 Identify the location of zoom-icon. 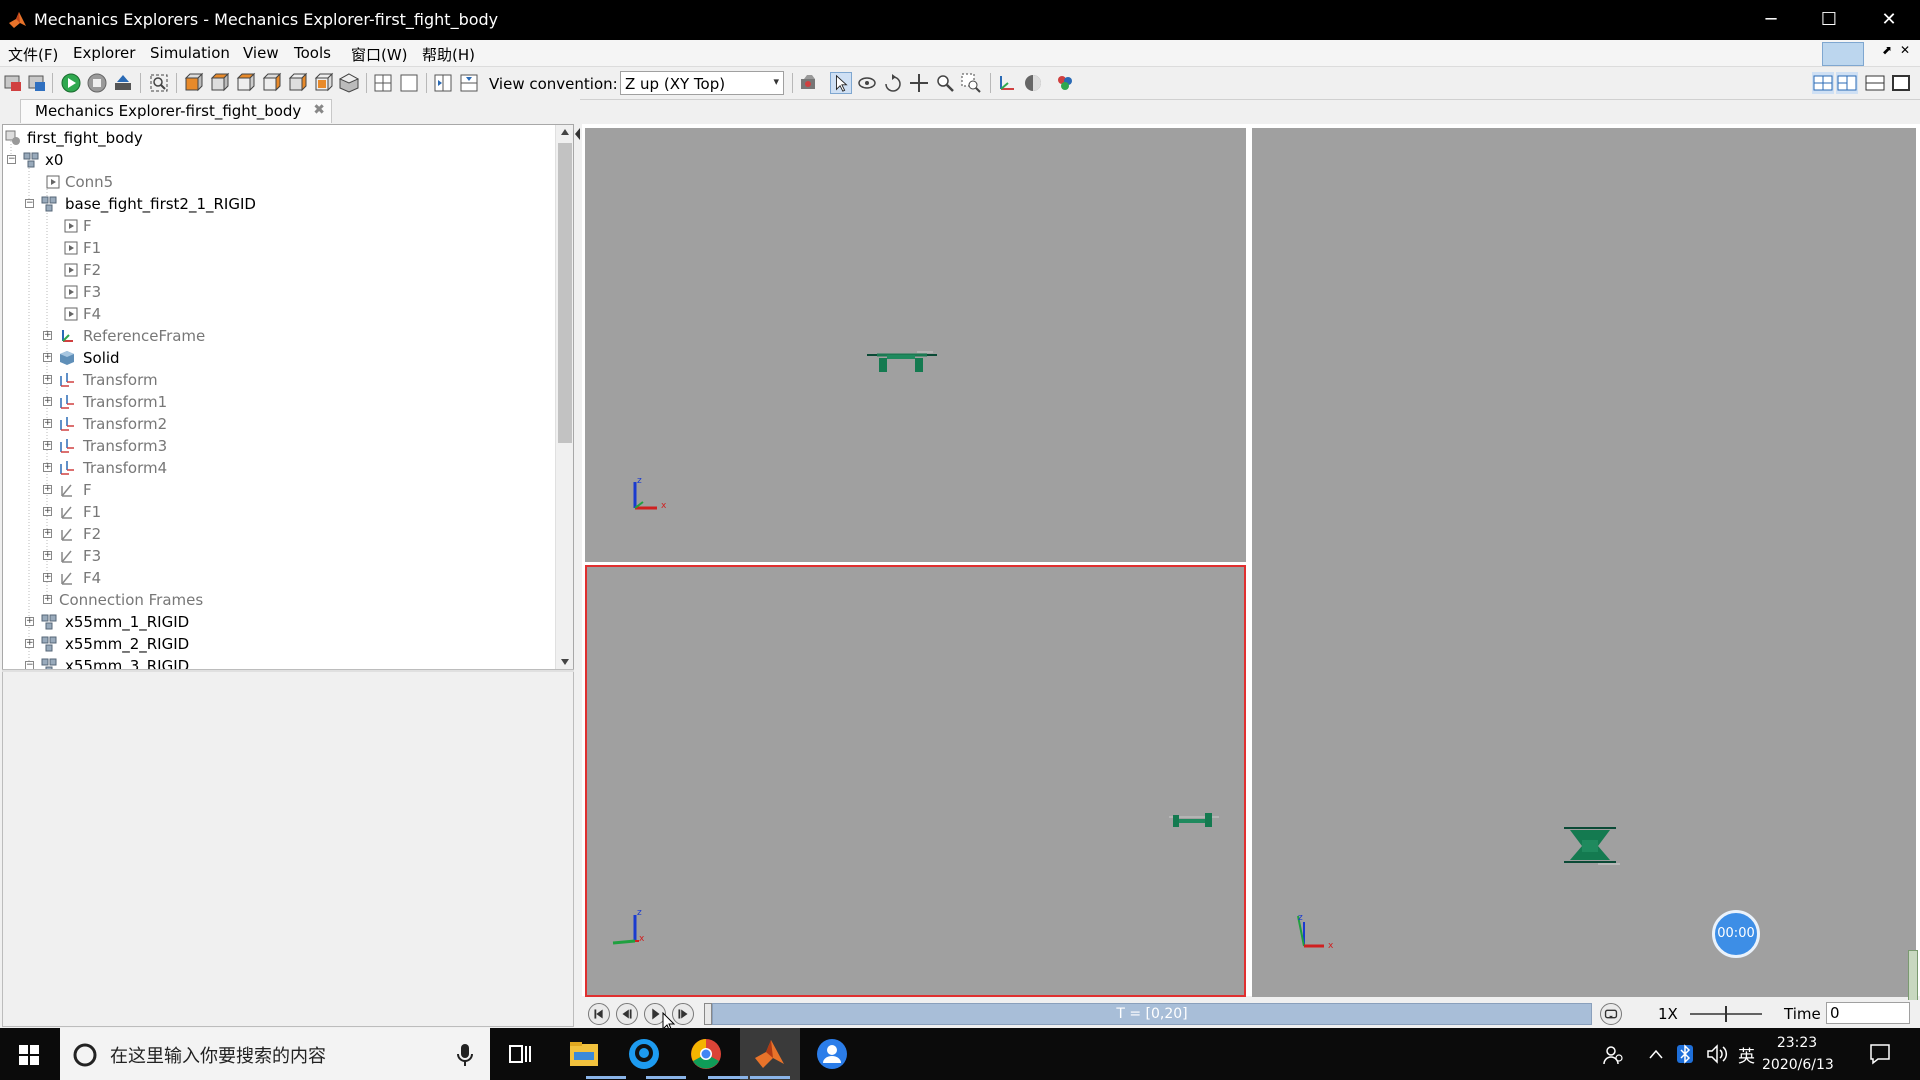
(945, 83).